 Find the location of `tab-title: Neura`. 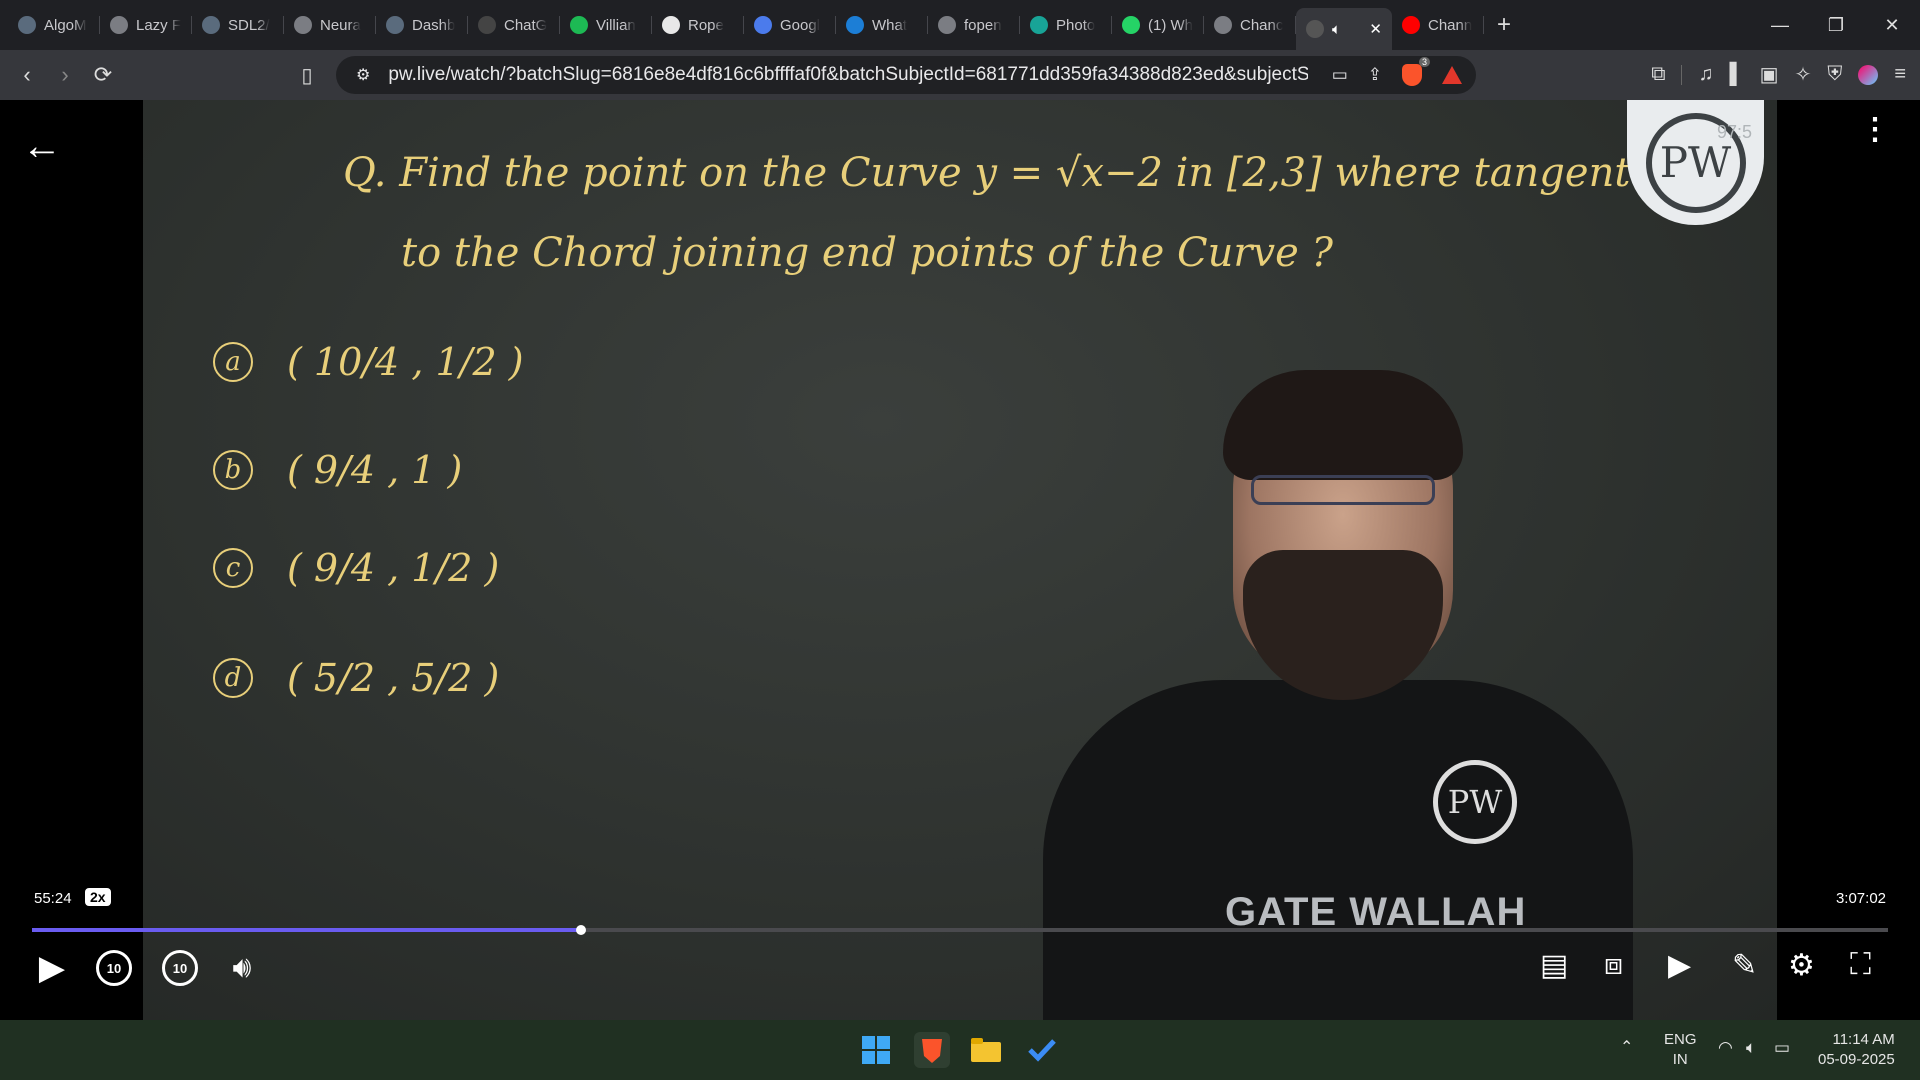

tab-title: Neura is located at coordinates (340, 25).